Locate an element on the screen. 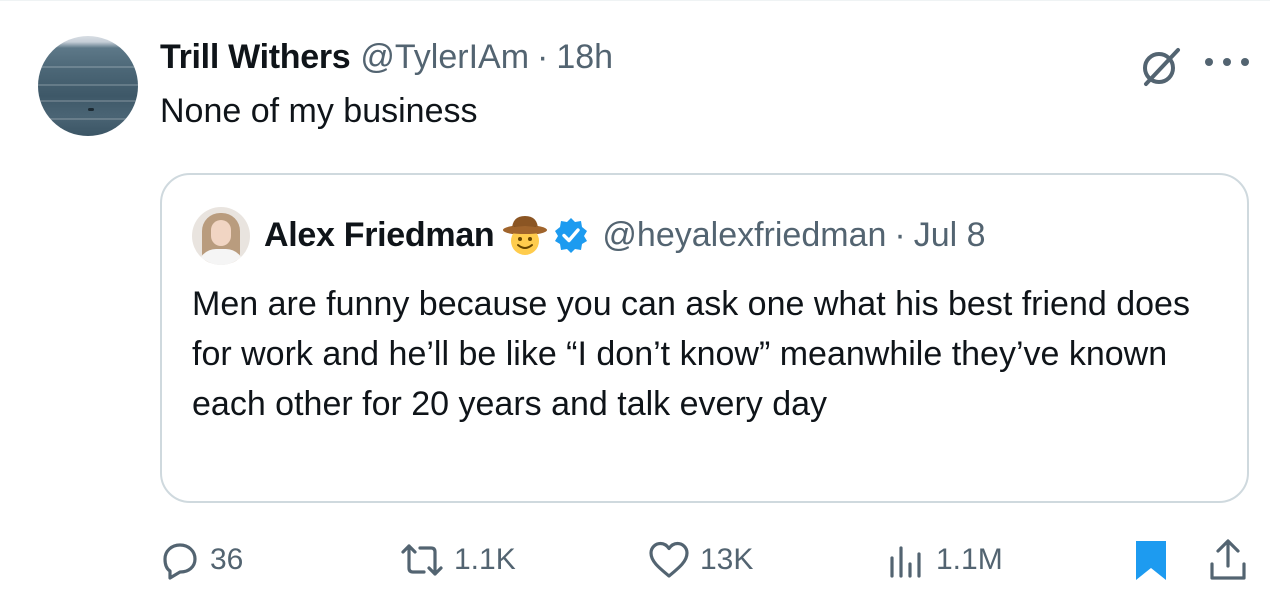 The image size is (1270, 612). reply-icon is located at coordinates (180, 561).